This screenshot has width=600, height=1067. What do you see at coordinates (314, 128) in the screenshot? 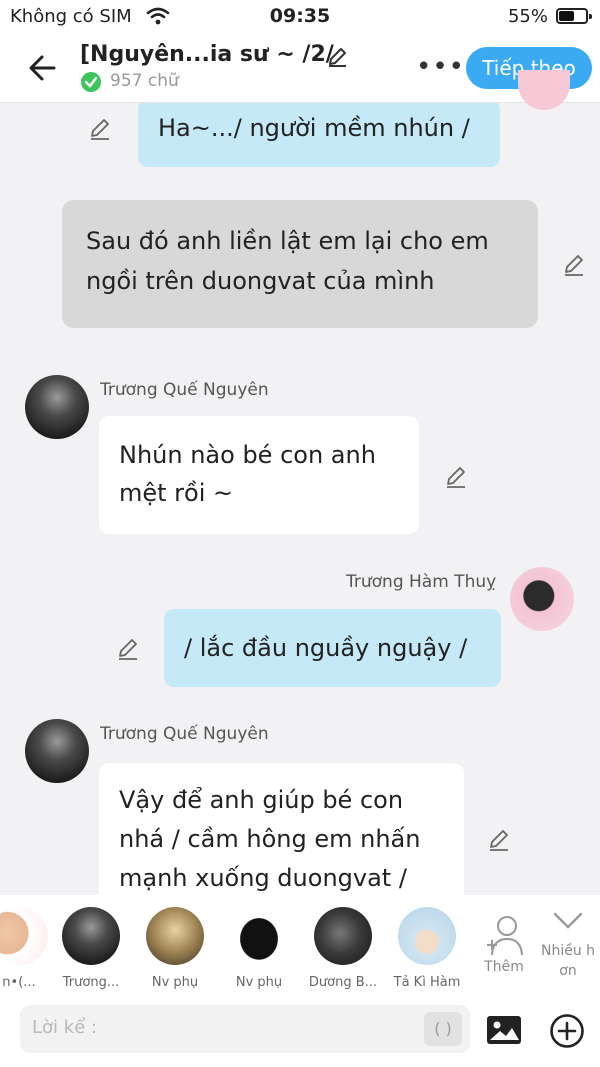
I see `message-text: Ha~.../ người mềm nhún /` at bounding box center [314, 128].